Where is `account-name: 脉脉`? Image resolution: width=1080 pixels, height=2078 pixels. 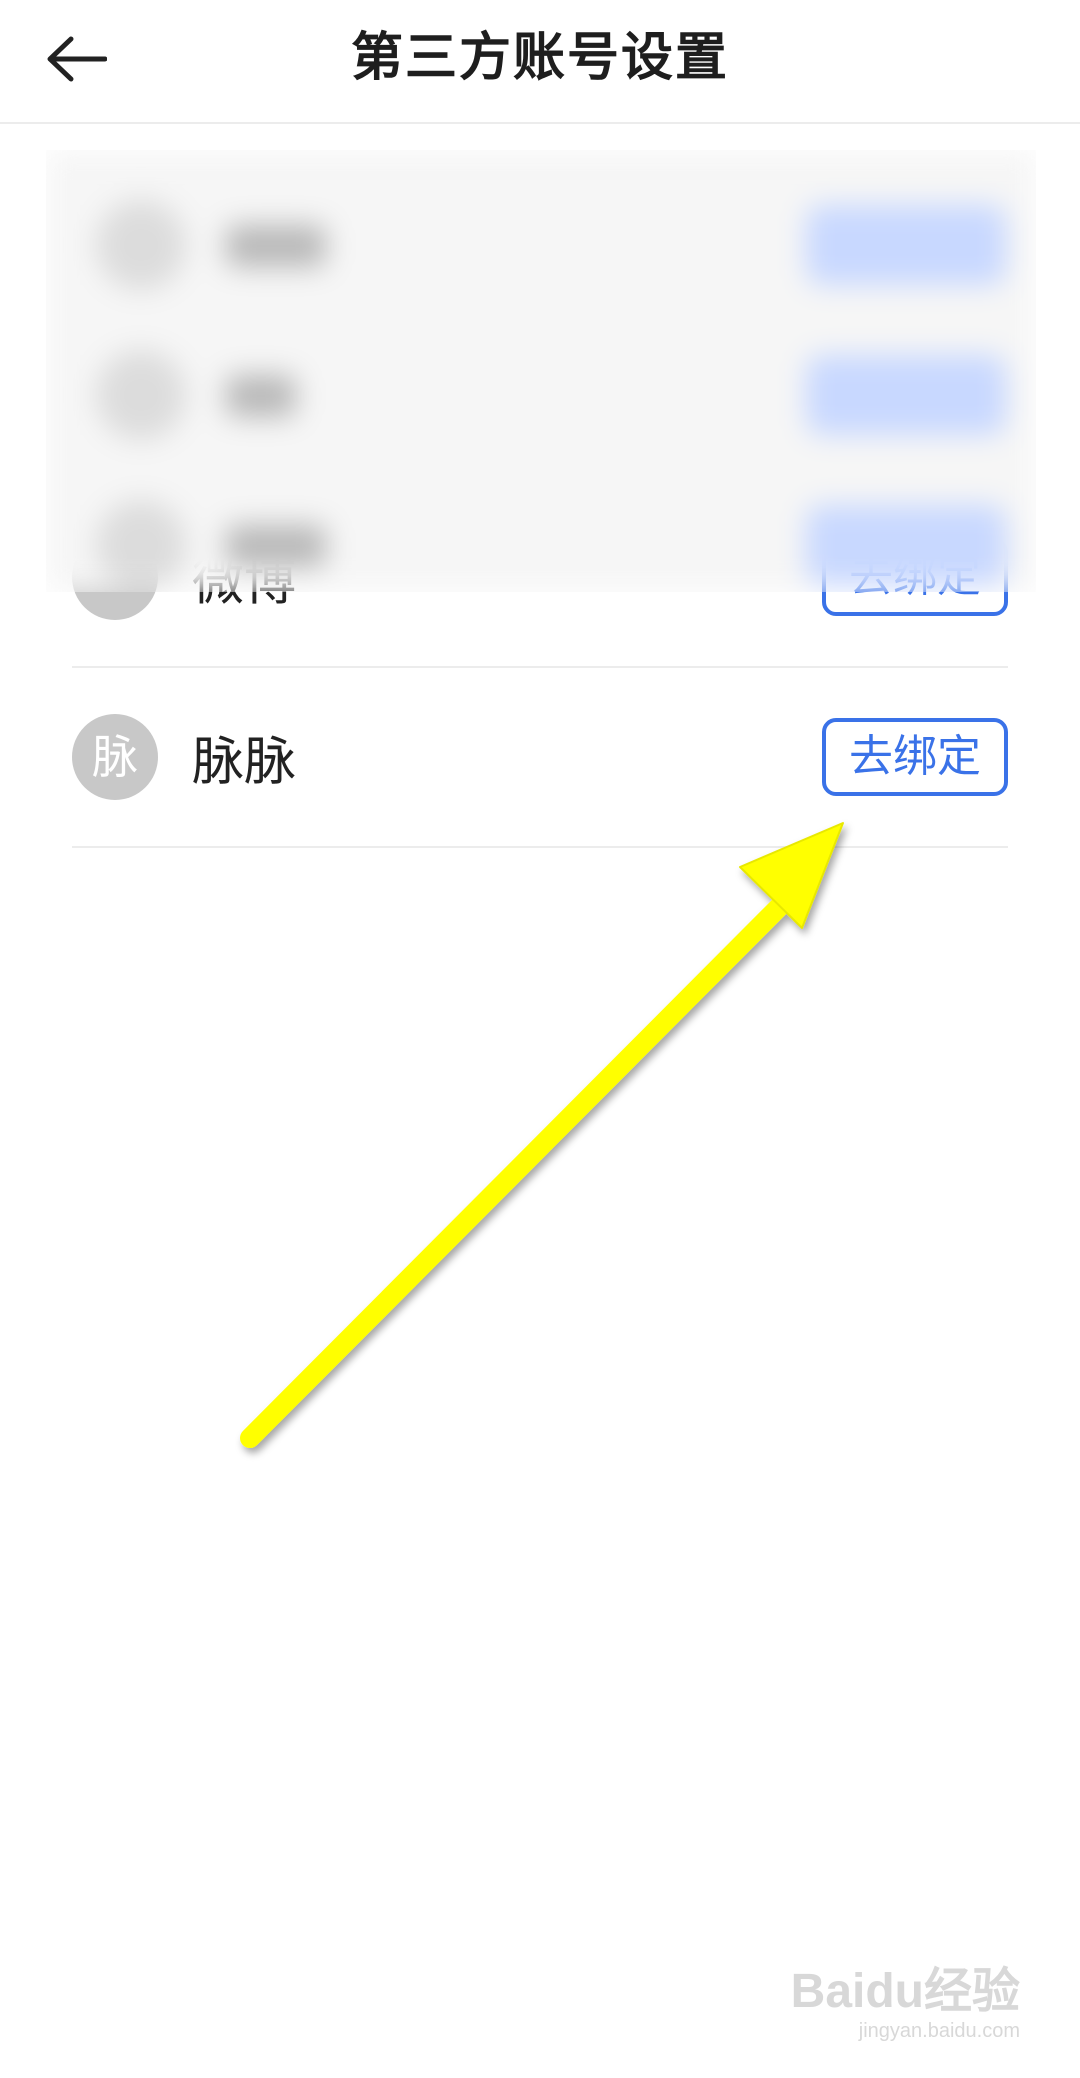 account-name: 脉脉 is located at coordinates (244, 762).